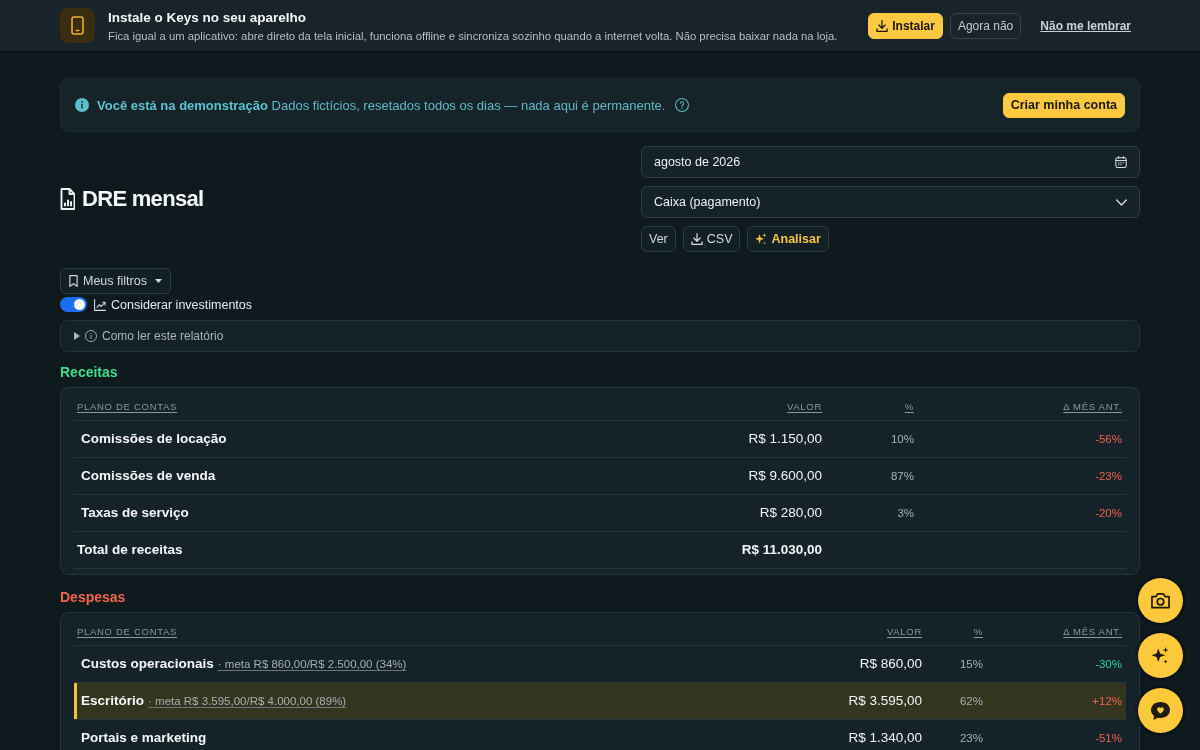 The image size is (1200, 750). I want to click on demo-notice-text: Você está na demonstração Dados fictícios, resetados todos os dias — nada aqui é permanente., so click(381, 105).